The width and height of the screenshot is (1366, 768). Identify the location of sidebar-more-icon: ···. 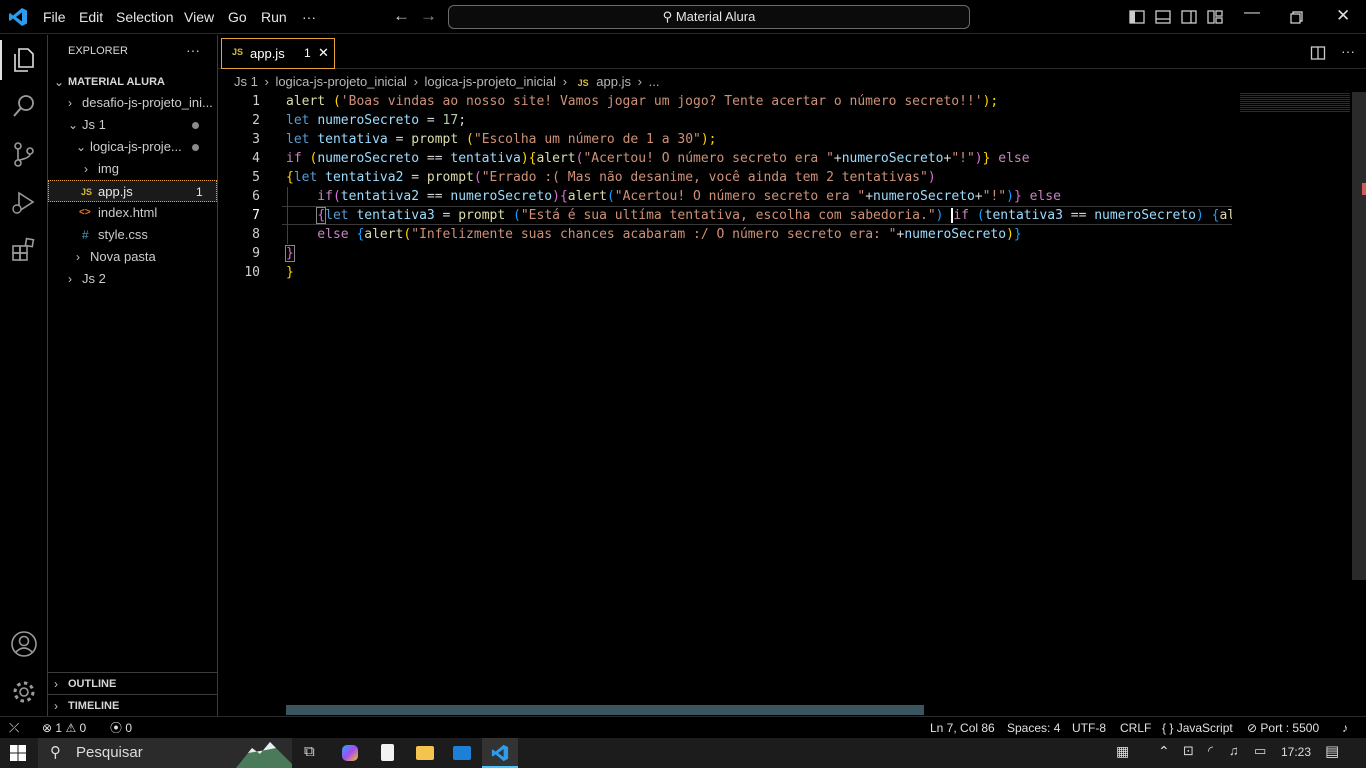
(193, 50).